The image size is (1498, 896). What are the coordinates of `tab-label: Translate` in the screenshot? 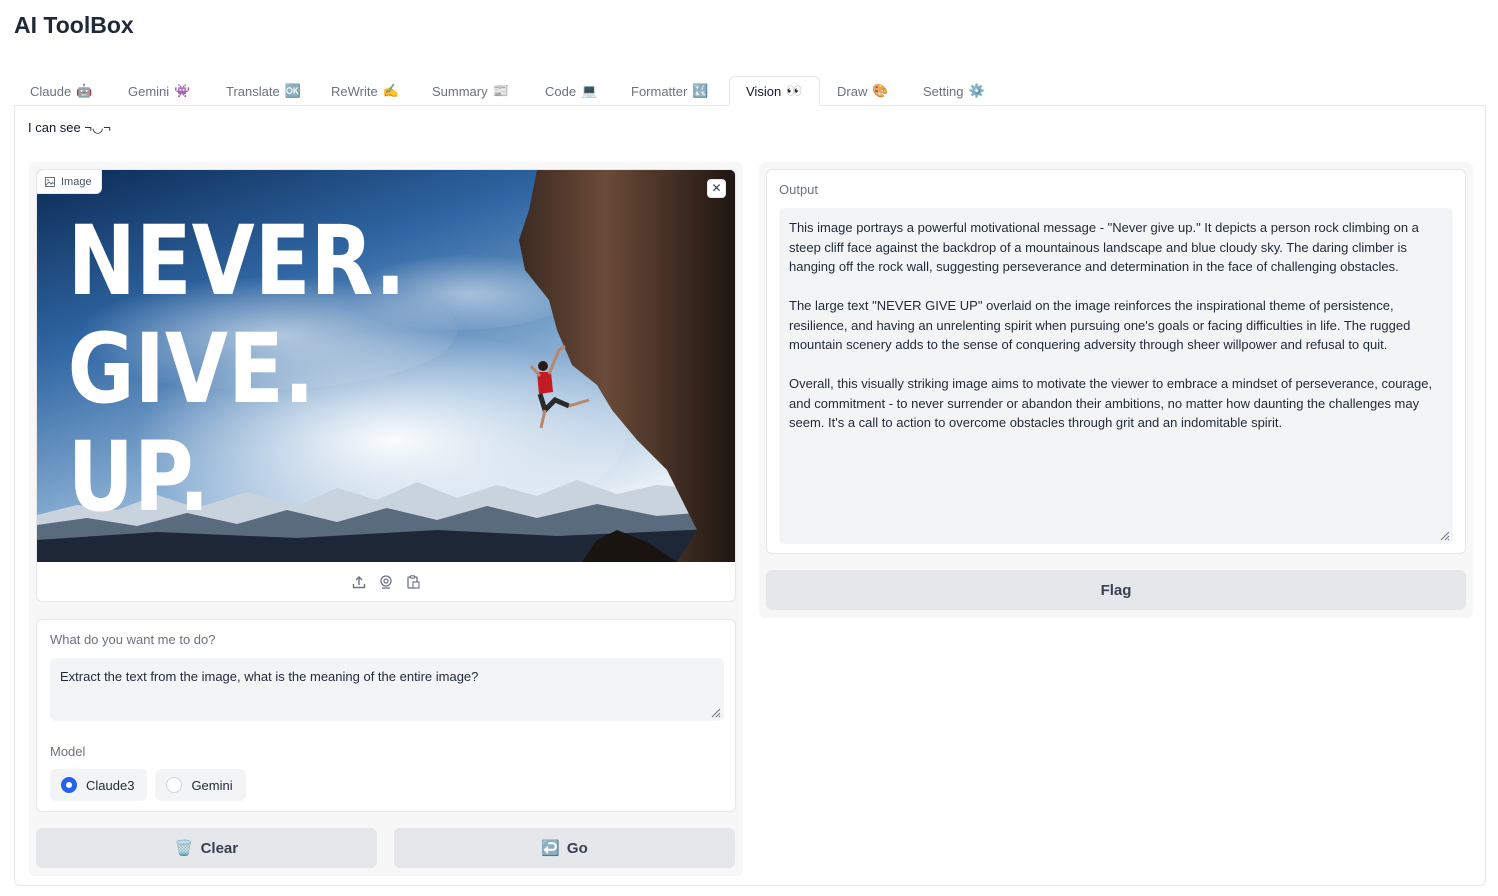 It's located at (253, 91).